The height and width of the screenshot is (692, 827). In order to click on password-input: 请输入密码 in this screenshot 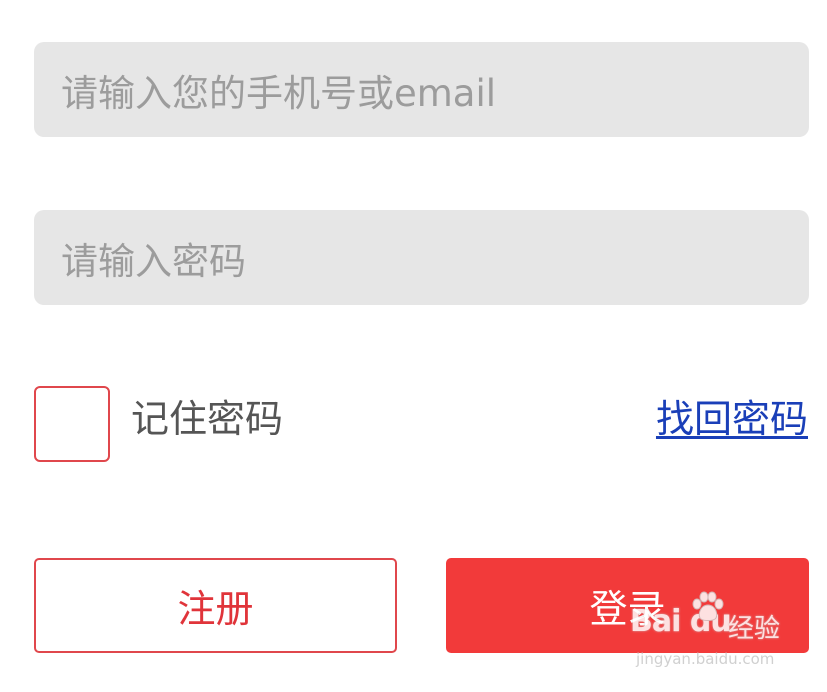, I will do `click(421, 257)`.